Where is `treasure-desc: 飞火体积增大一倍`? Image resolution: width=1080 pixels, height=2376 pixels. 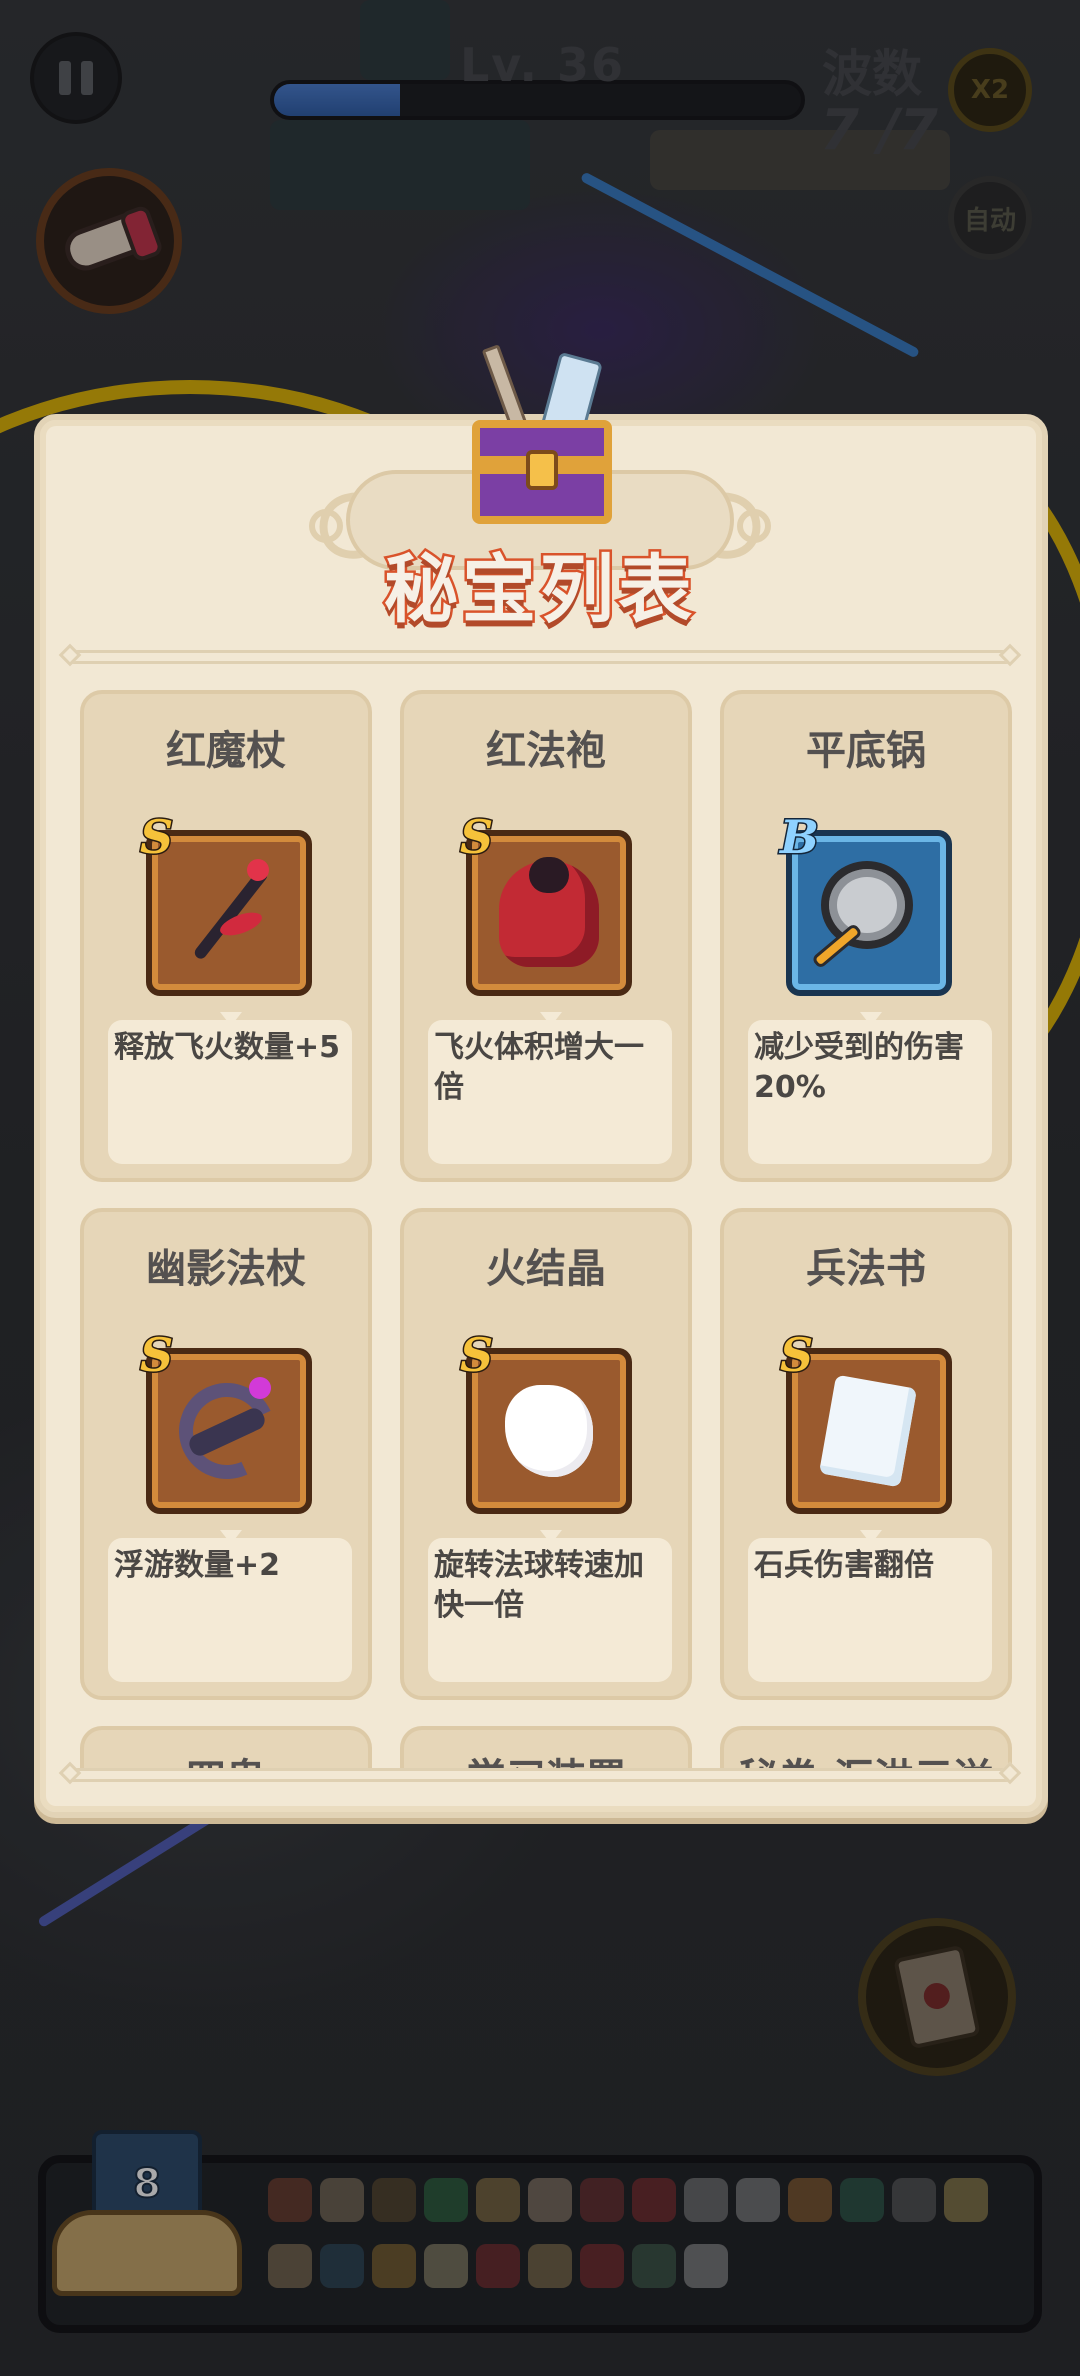 treasure-desc: 飞火体积增大一倍 is located at coordinates (539, 1067).